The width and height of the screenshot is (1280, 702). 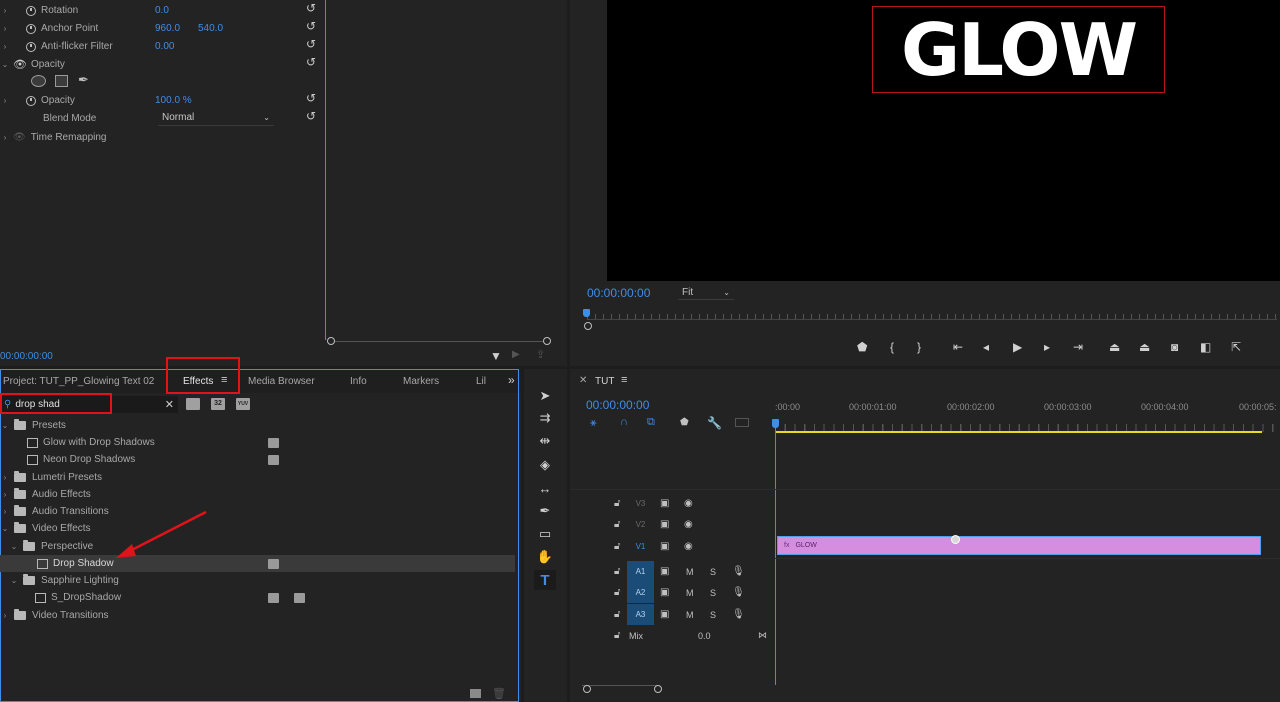 What do you see at coordinates (624, 422) in the screenshot?
I see `snap-magnet-icon: ∩` at bounding box center [624, 422].